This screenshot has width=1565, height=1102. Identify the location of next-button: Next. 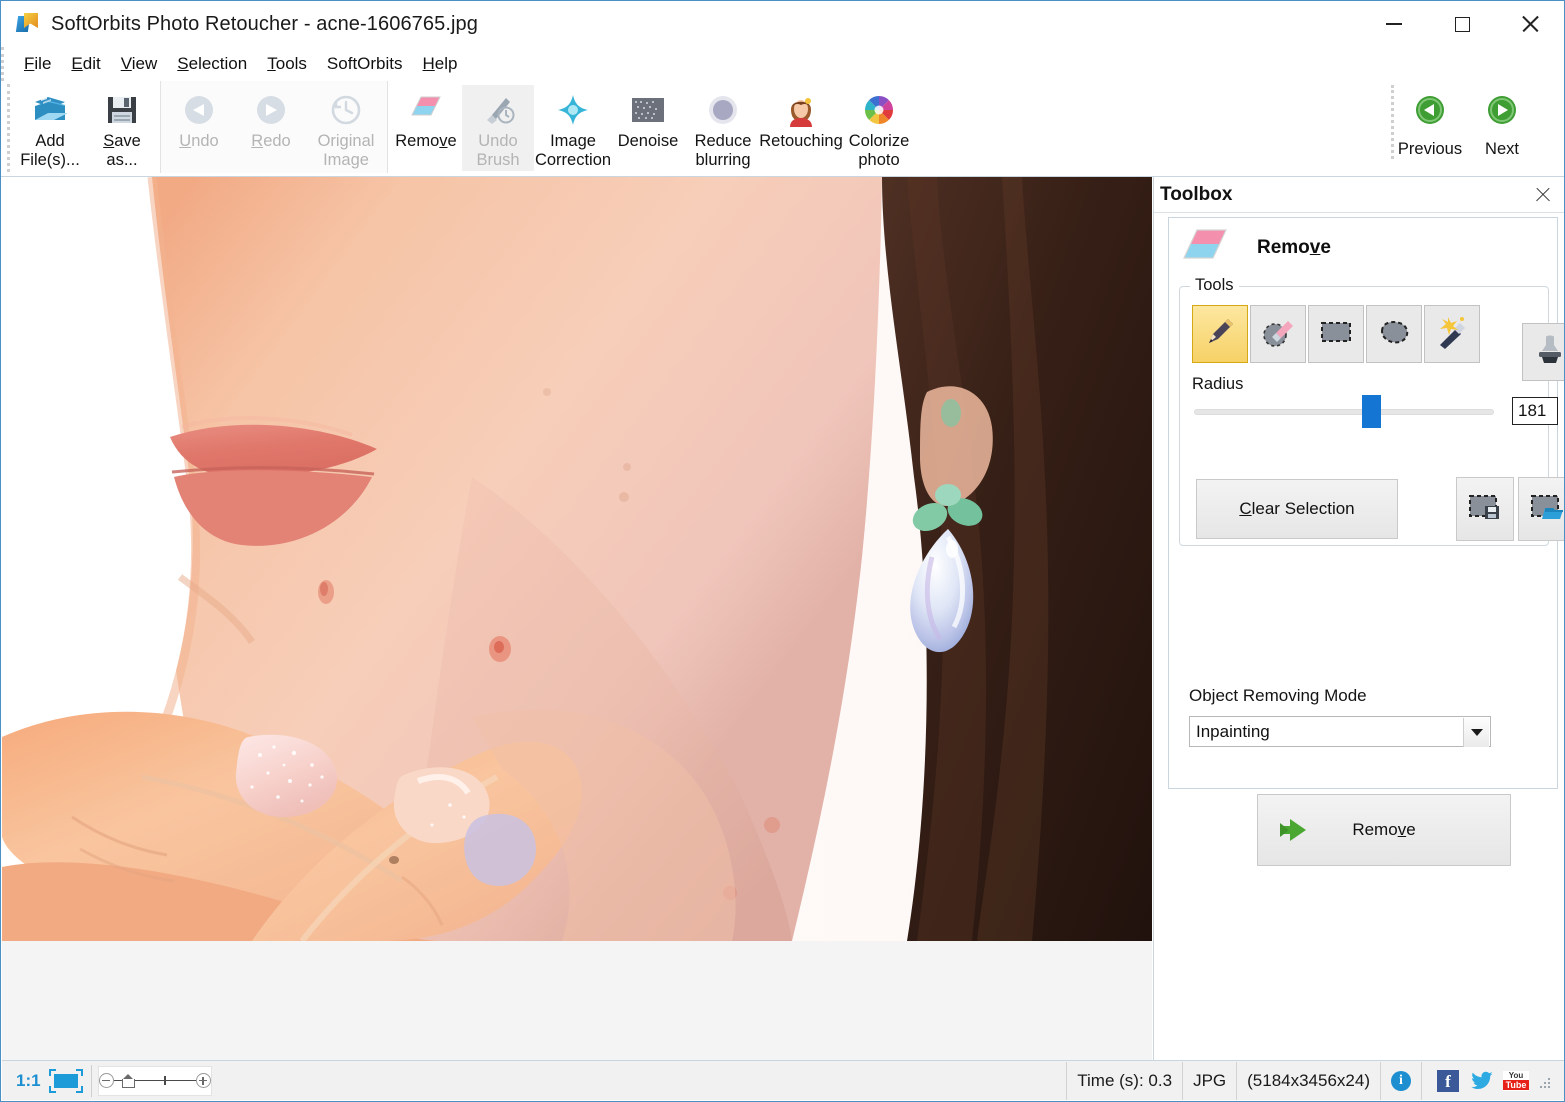
(1502, 122).